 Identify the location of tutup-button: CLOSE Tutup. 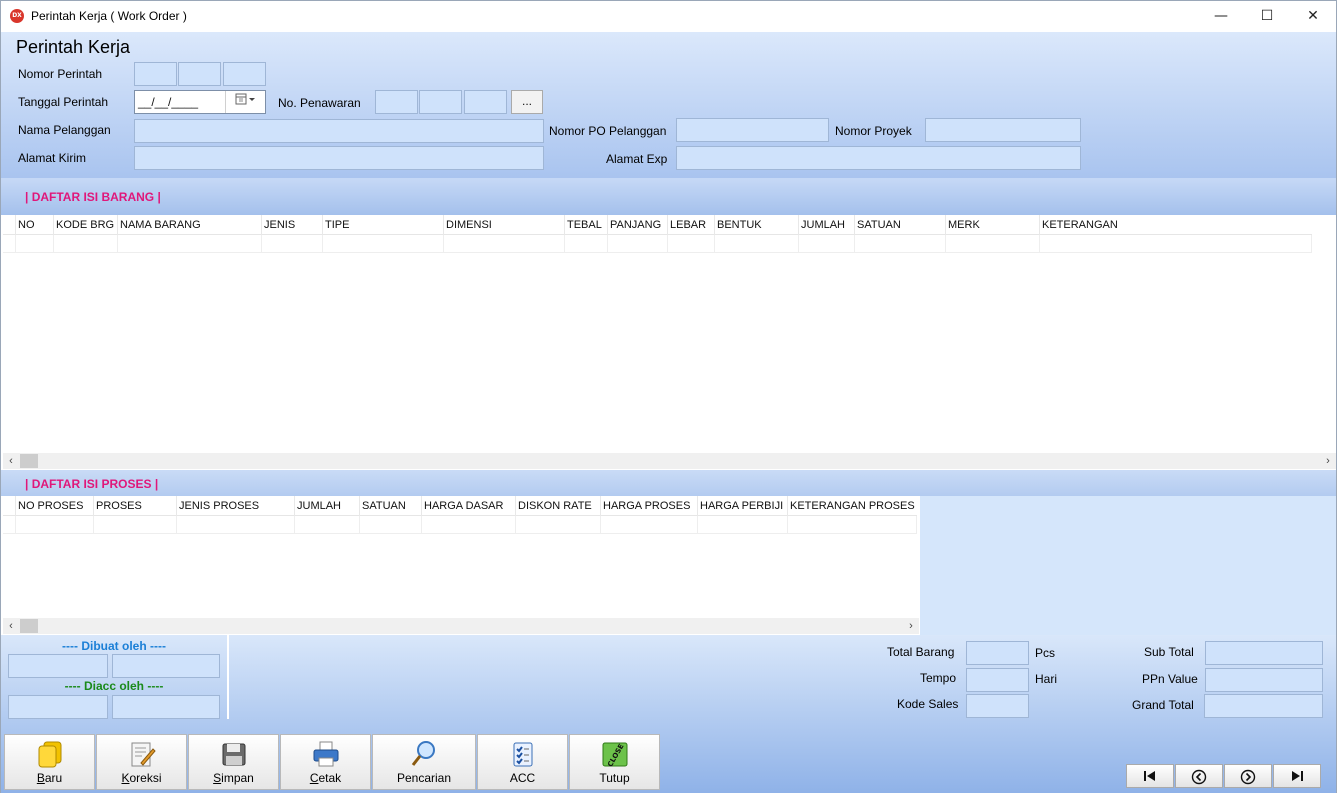
(614, 762).